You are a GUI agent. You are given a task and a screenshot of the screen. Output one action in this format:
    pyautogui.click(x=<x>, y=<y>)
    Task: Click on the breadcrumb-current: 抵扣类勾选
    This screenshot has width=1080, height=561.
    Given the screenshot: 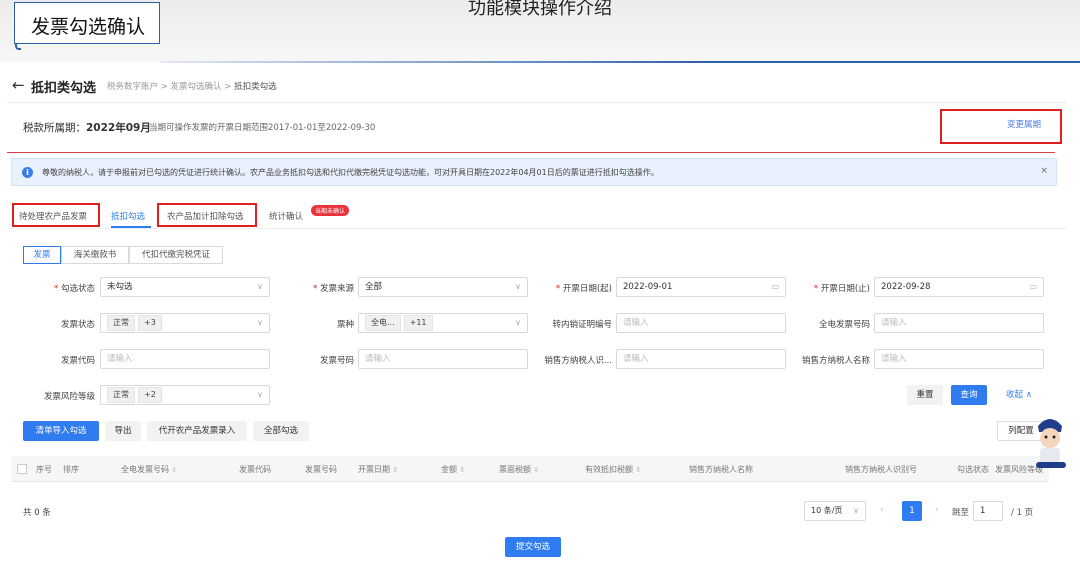 What is the action you would take?
    pyautogui.click(x=255, y=87)
    